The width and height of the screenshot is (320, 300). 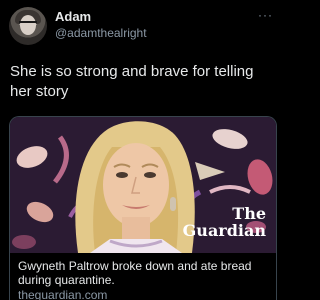 What do you see at coordinates (101, 33) in the screenshot?
I see `user-handle: @adamthealright` at bounding box center [101, 33].